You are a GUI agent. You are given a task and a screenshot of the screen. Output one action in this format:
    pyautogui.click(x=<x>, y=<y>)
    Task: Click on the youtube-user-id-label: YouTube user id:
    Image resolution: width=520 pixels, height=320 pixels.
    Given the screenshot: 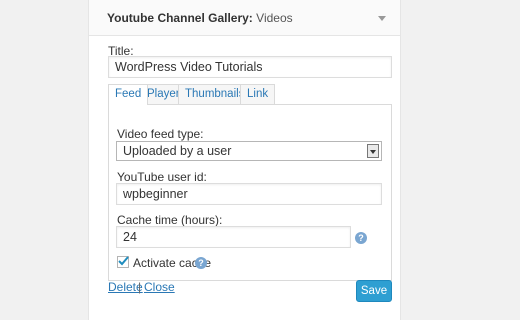 What is the action you would take?
    pyautogui.click(x=162, y=177)
    